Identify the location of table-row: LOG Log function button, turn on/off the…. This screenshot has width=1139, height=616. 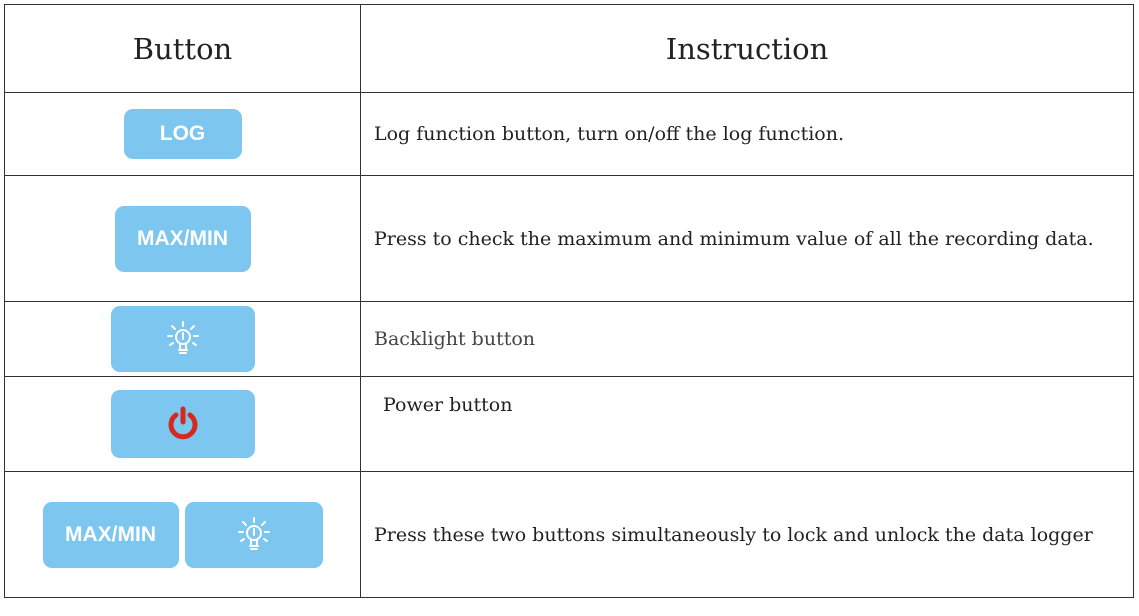
(569, 134).